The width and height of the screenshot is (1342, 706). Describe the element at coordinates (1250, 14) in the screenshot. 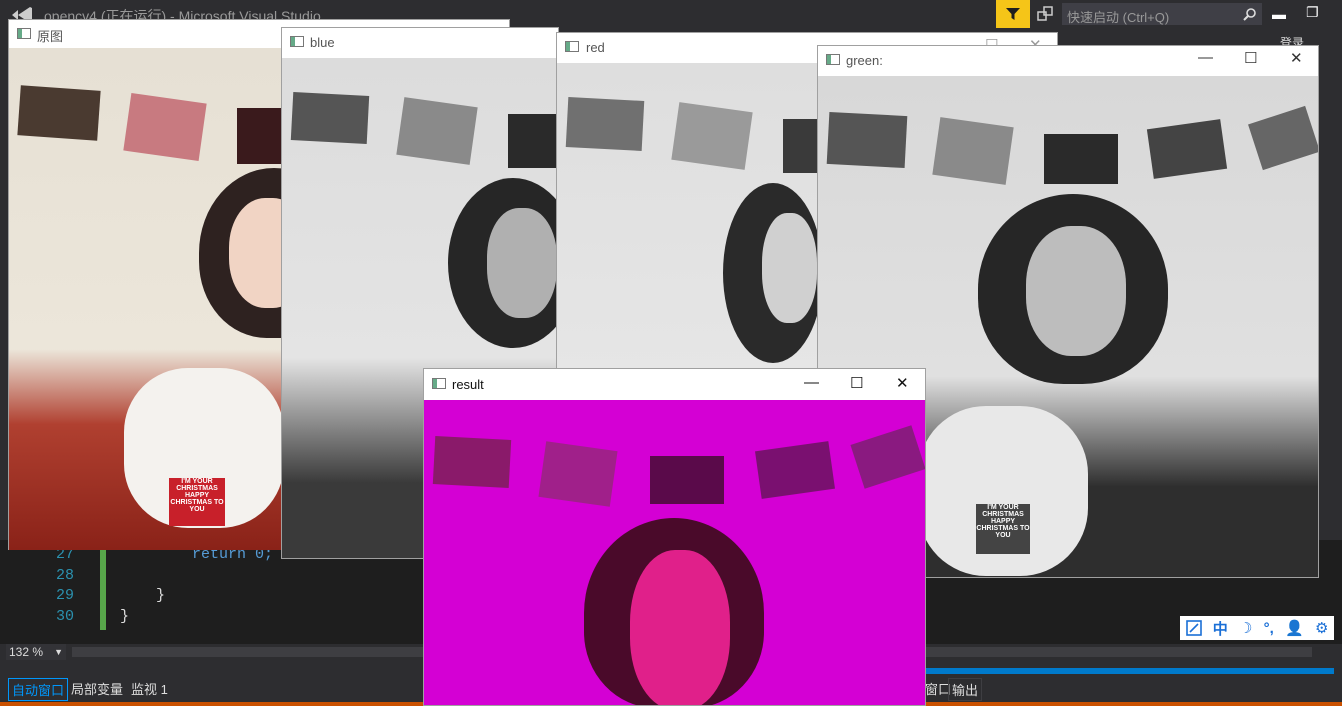

I see `search-icon` at that location.